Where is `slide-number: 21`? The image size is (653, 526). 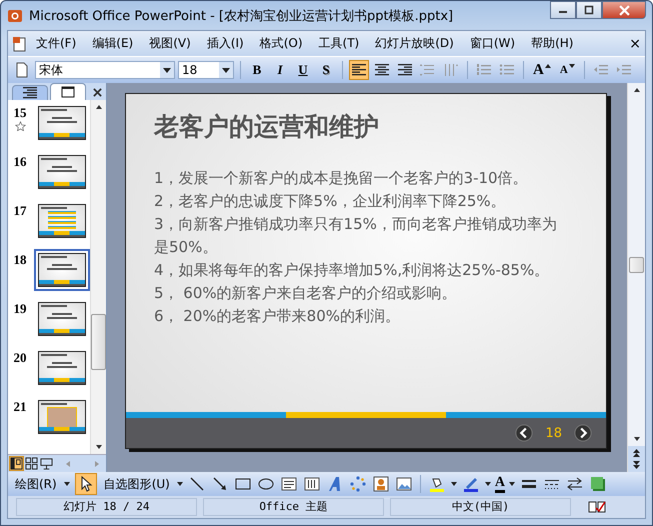
slide-number: 21 is located at coordinates (20, 407).